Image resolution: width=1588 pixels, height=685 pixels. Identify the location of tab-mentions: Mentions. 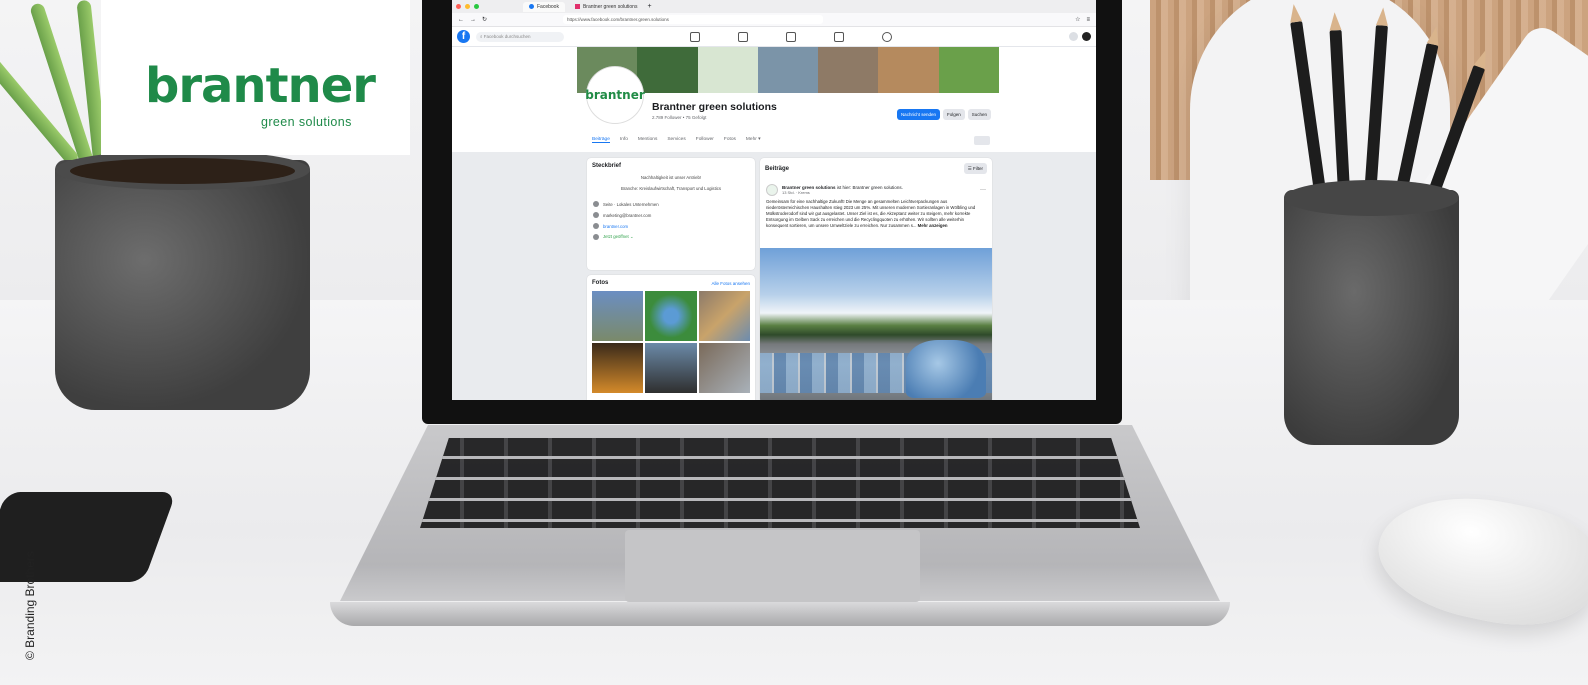
(647, 140).